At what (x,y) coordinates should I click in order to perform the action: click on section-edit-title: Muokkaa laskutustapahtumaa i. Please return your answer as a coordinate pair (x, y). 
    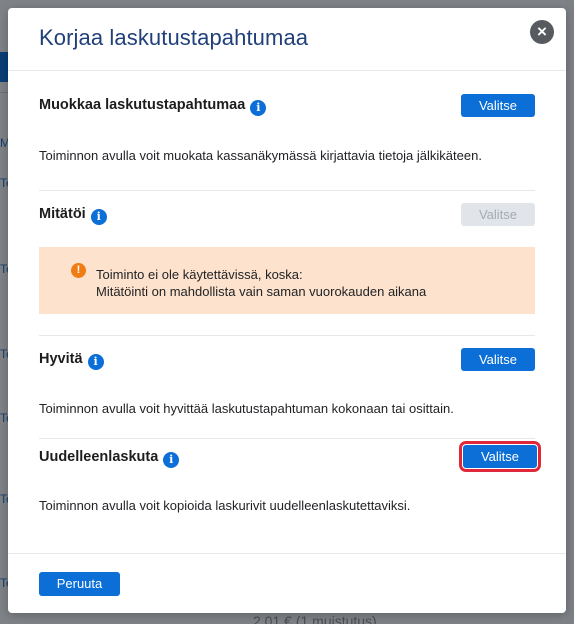
    Looking at the image, I should click on (153, 106).